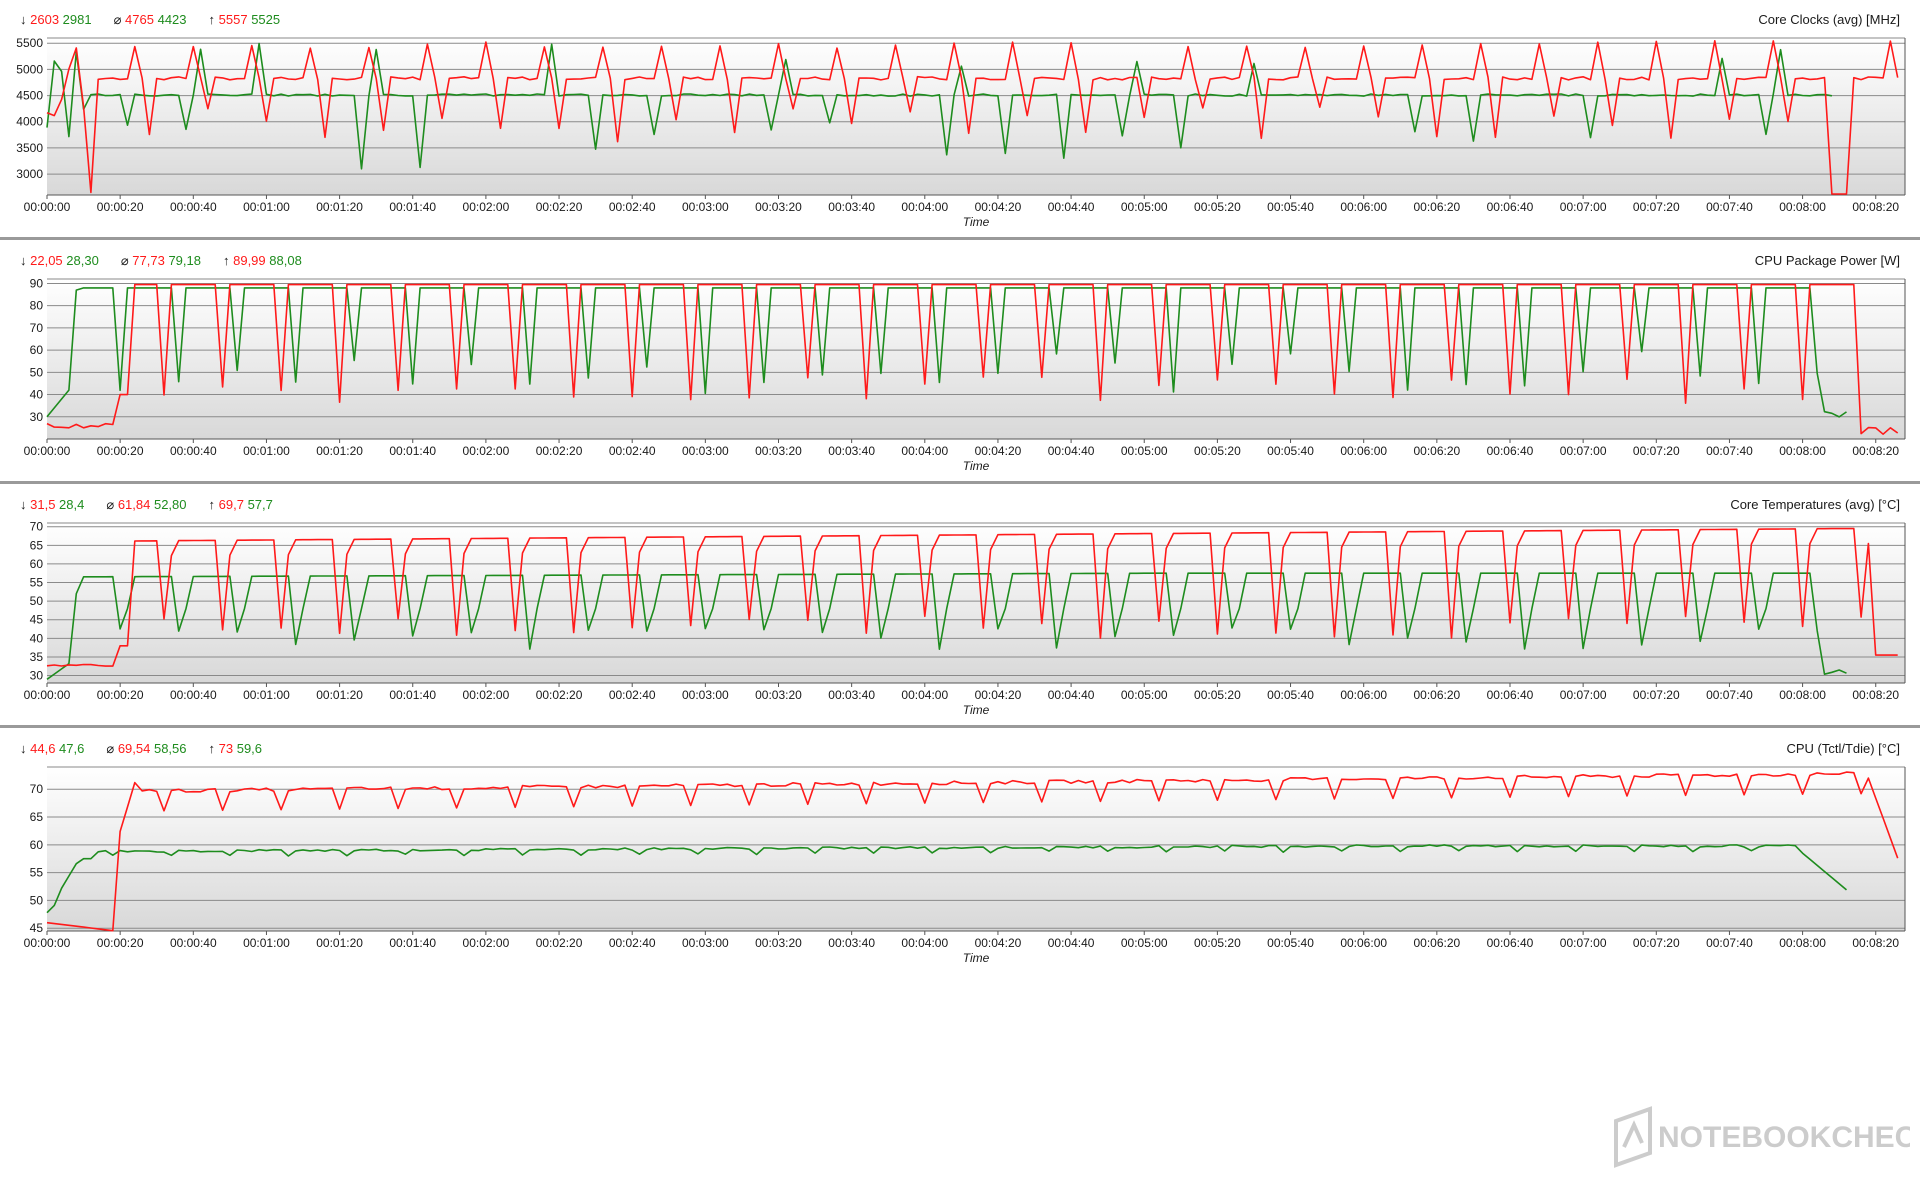  I want to click on x-tick-label: 00:05:40, so click(1290, 451).